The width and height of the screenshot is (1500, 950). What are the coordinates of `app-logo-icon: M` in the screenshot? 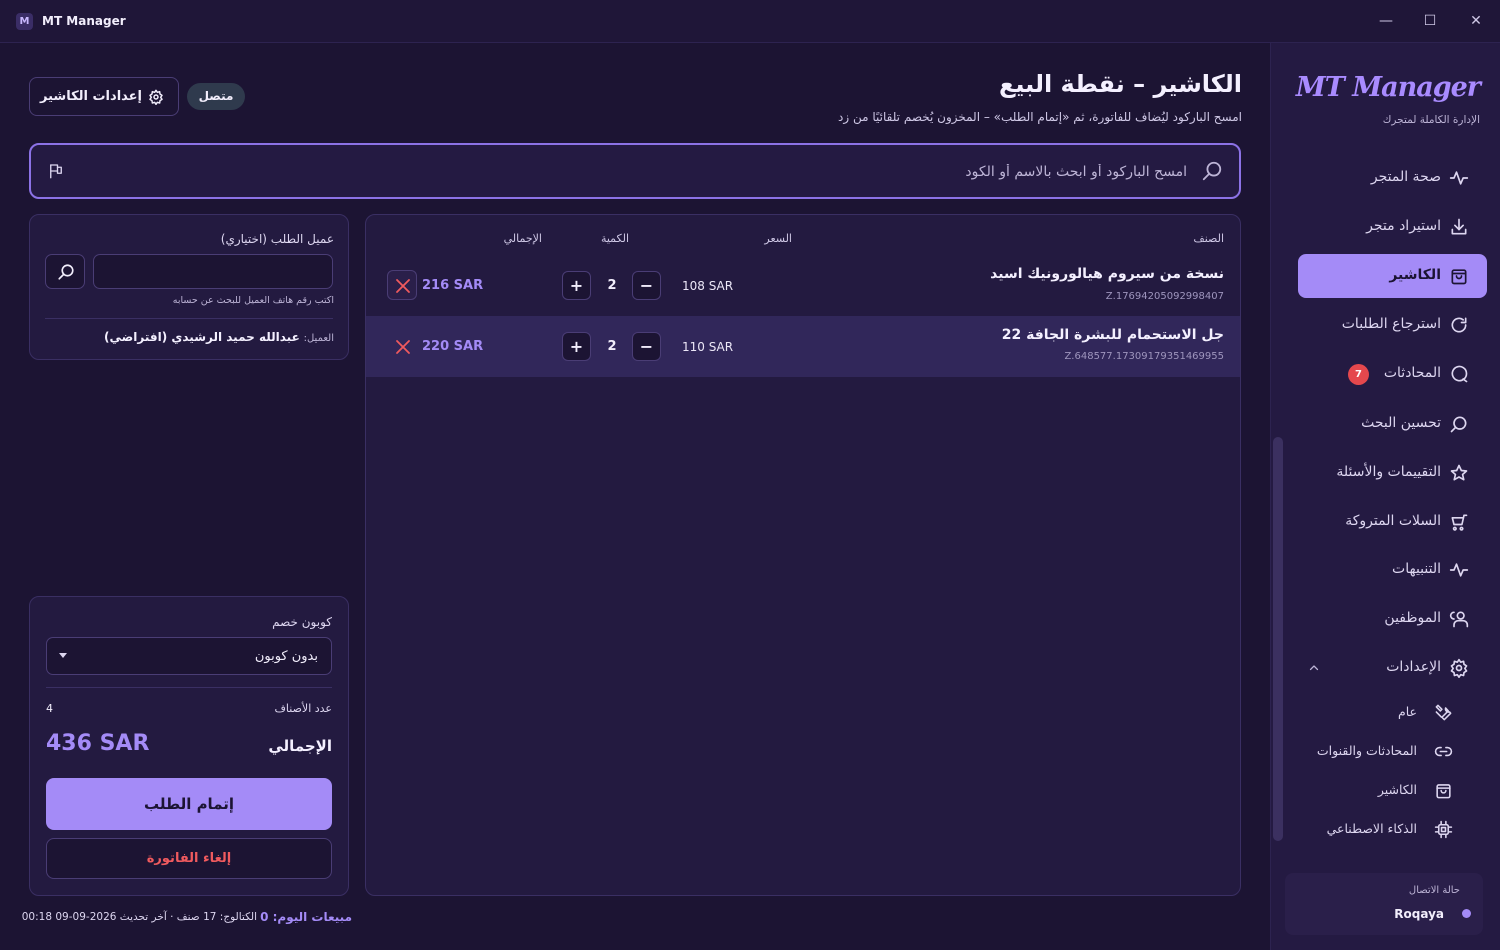 It's located at (24, 21).